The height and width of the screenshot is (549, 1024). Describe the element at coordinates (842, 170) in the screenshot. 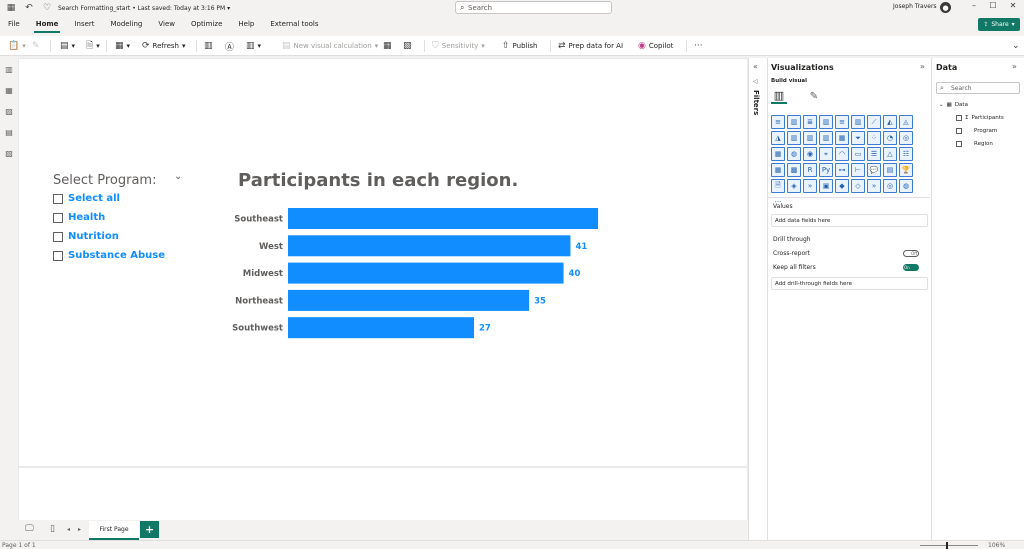

I see `key-influencers-icon: ⊶` at that location.